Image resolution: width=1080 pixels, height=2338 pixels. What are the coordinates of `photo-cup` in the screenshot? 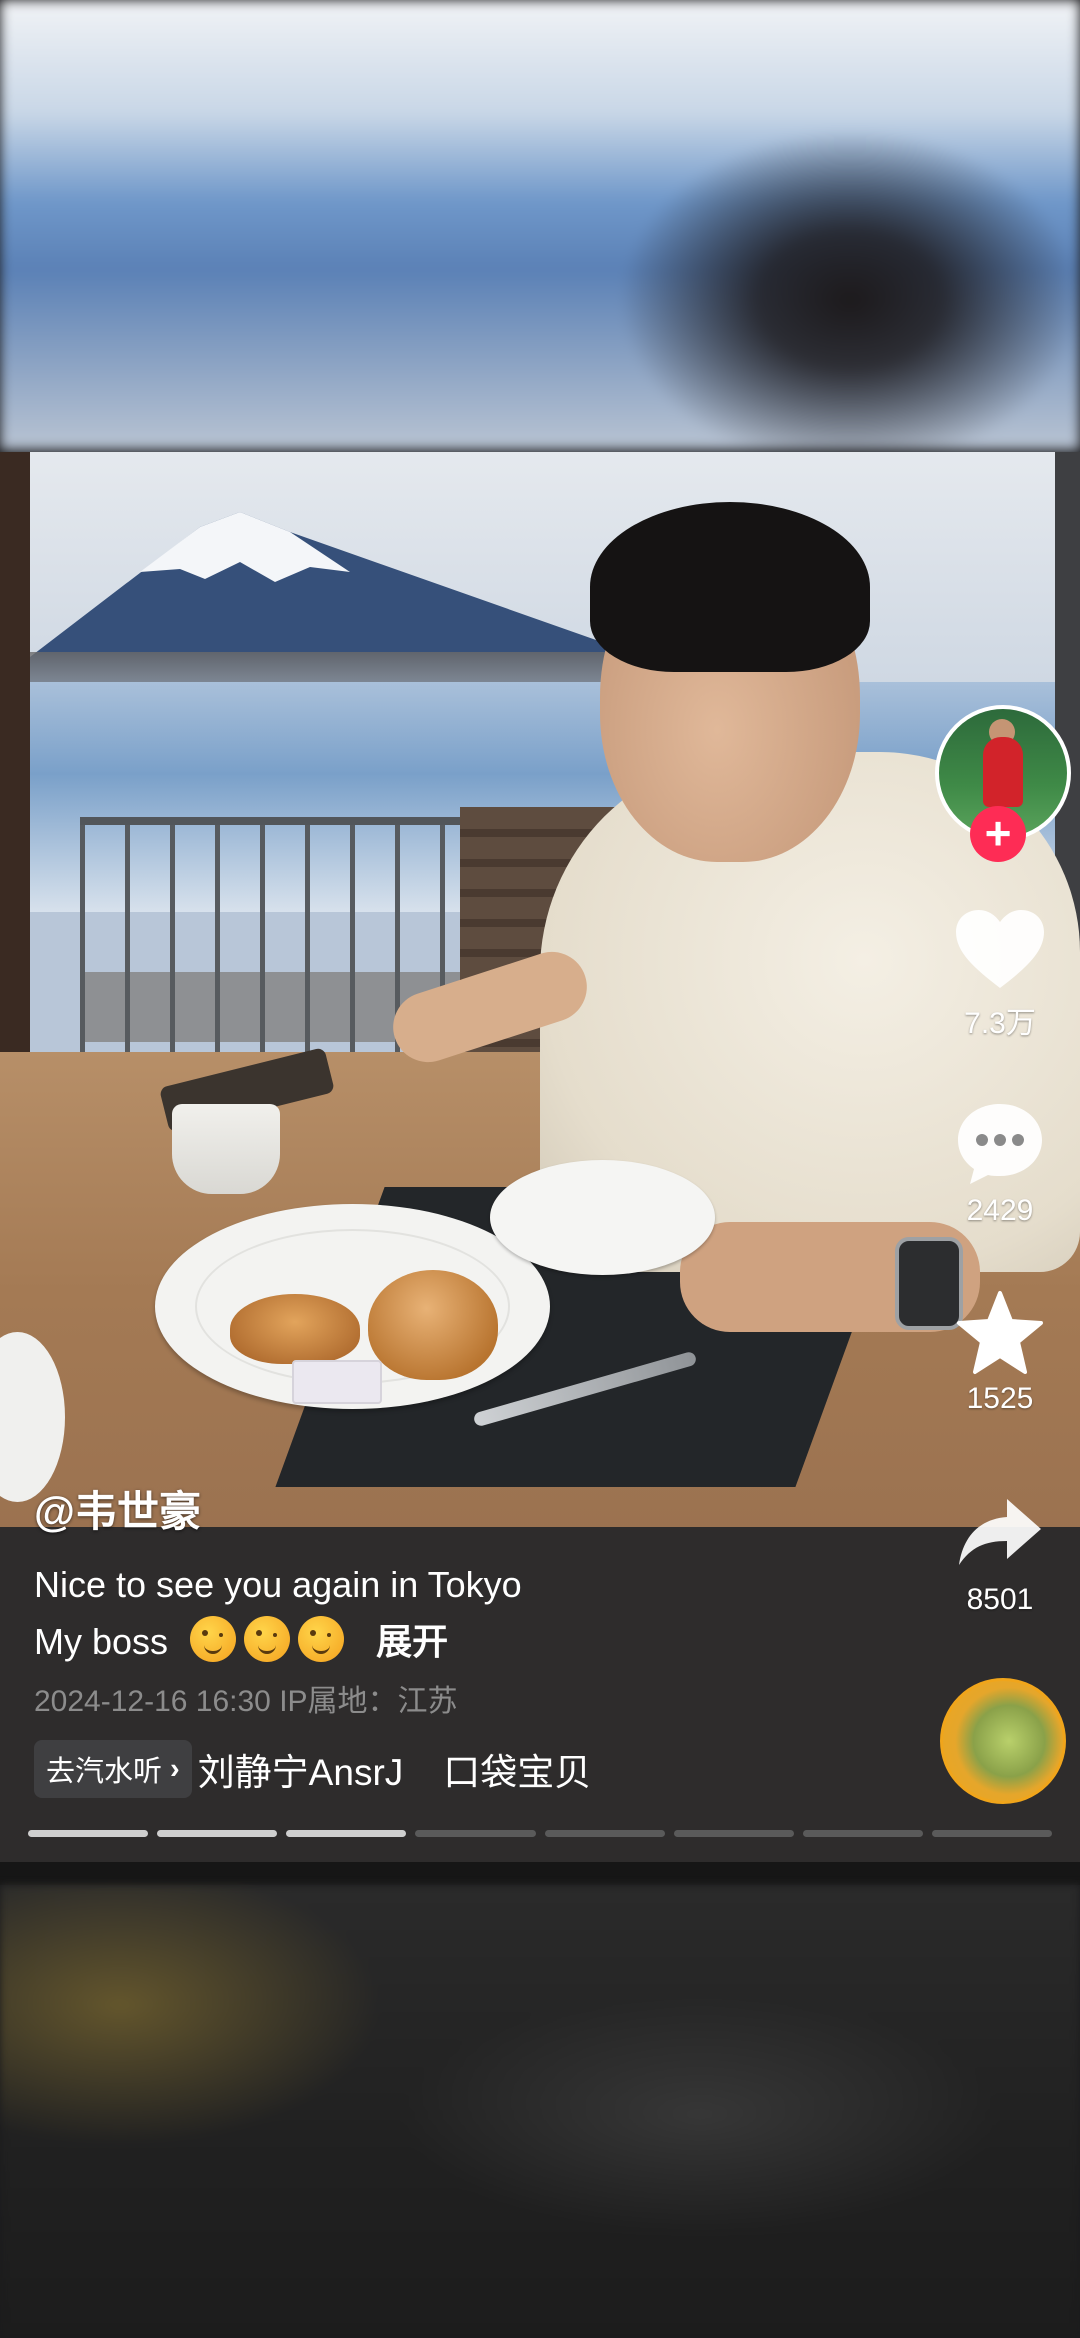 It's located at (226, 1149).